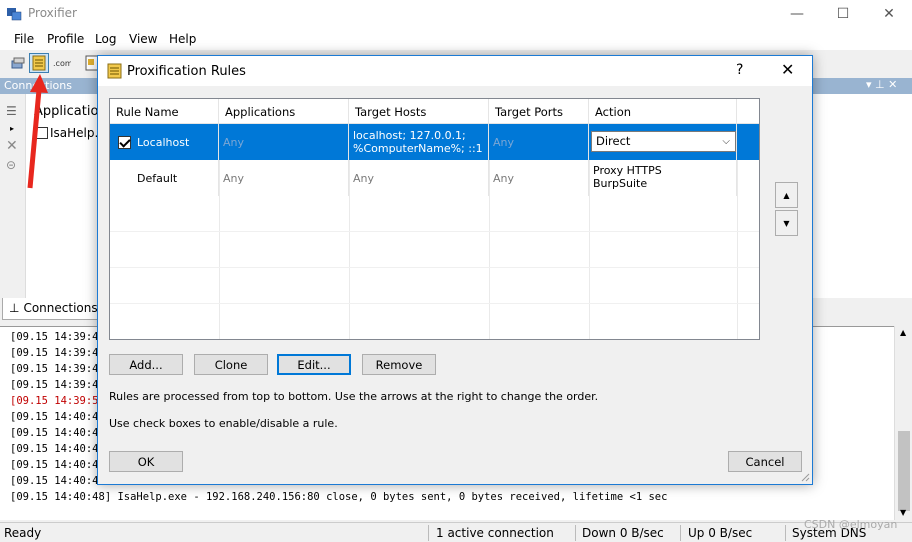 The height and width of the screenshot is (542, 912). I want to click on remove-button: Remove, so click(399, 364).